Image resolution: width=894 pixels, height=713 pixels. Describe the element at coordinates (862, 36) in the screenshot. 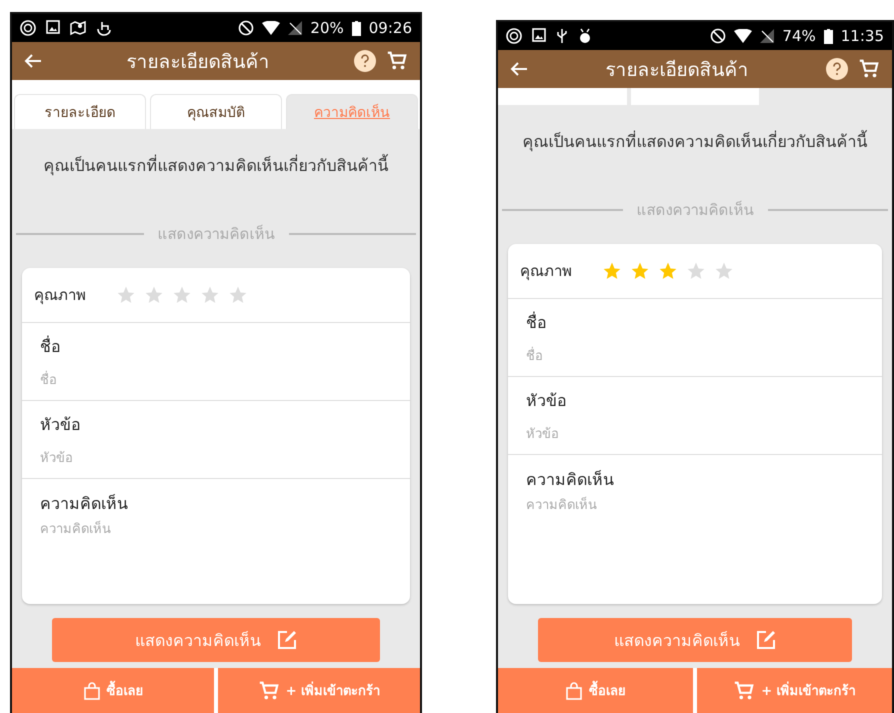

I see `clock-time: 11:35` at that location.